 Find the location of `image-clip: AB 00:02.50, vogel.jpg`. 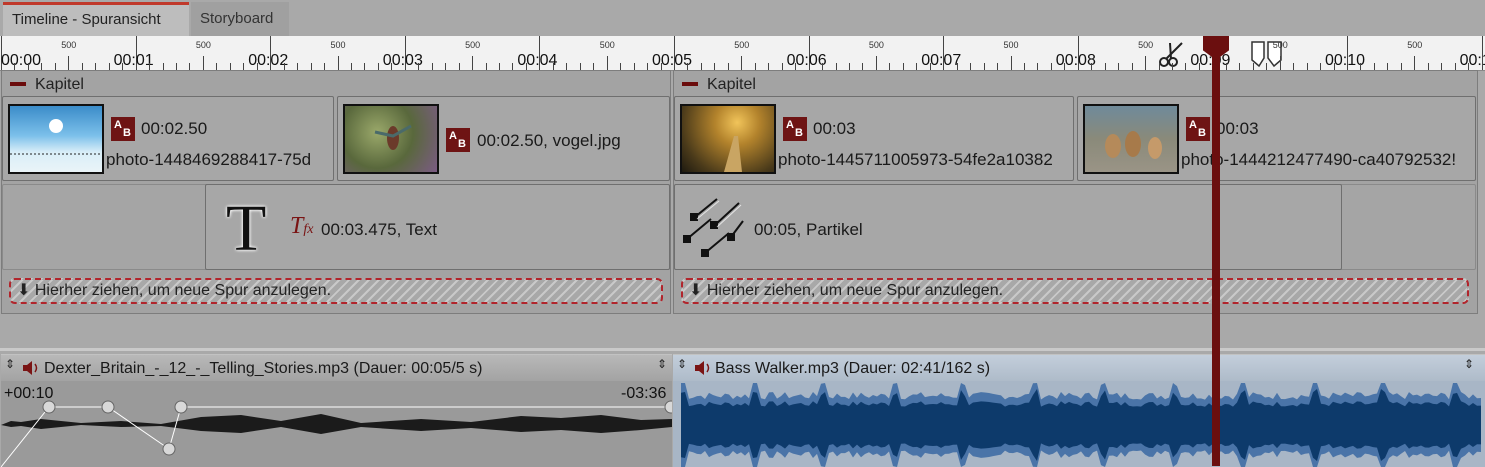

image-clip: AB 00:02.50, vogel.jpg is located at coordinates (503, 138).